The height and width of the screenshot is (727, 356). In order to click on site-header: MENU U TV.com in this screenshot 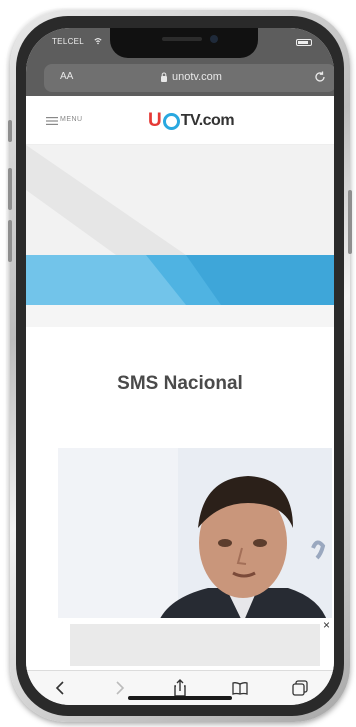, I will do `click(180, 120)`.